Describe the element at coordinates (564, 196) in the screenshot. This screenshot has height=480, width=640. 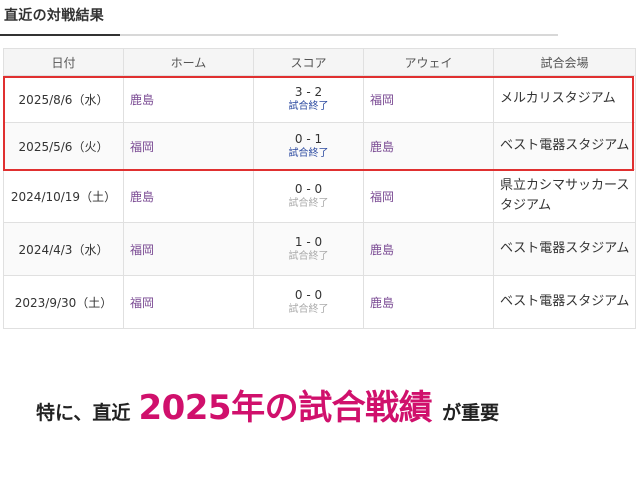
I see `venue-name: 県立カシマサッカースタジアム` at that location.